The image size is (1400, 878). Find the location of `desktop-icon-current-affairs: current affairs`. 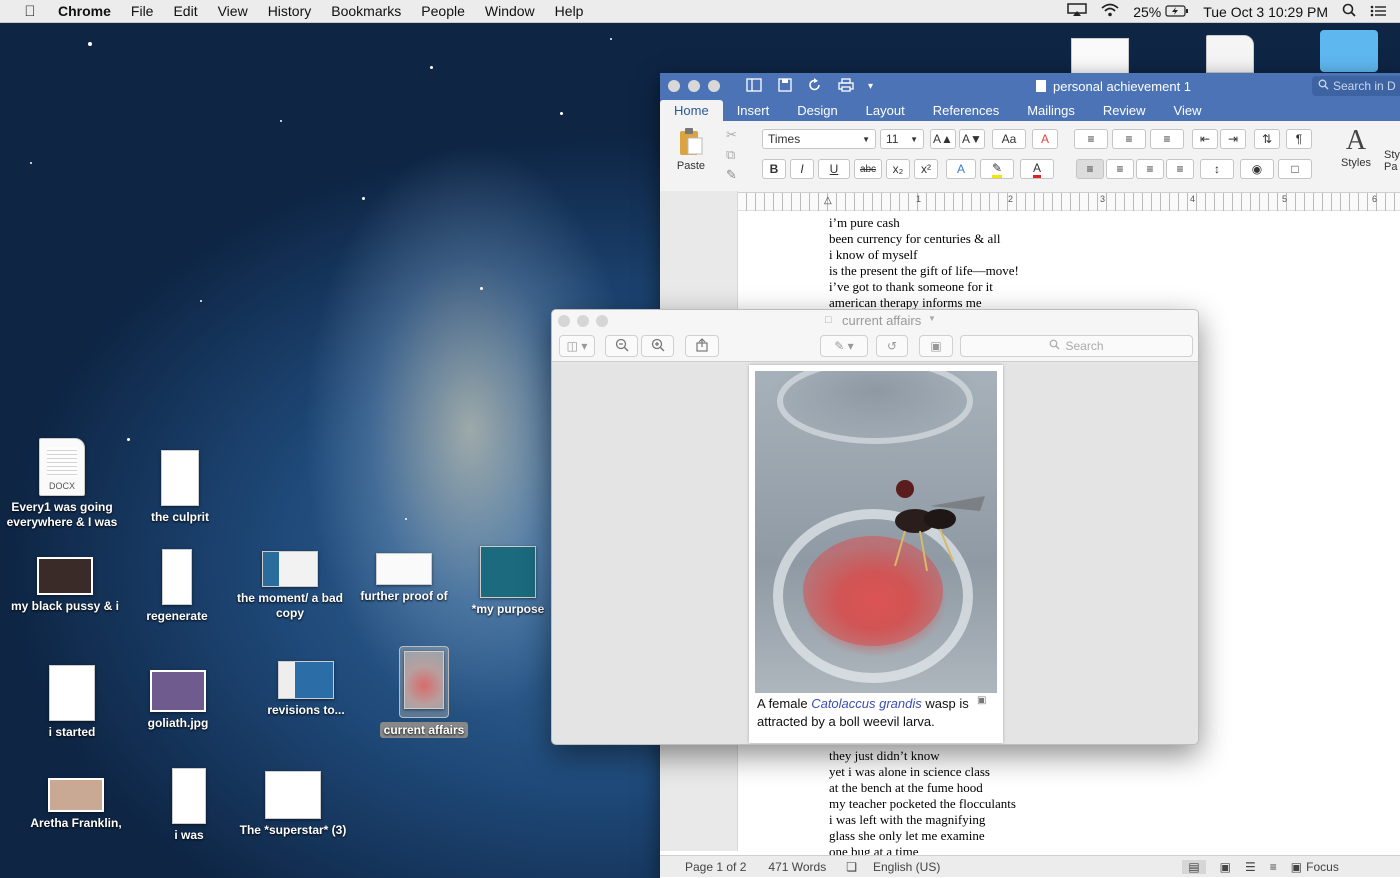

desktop-icon-current-affairs: current affairs is located at coordinates (424, 692).